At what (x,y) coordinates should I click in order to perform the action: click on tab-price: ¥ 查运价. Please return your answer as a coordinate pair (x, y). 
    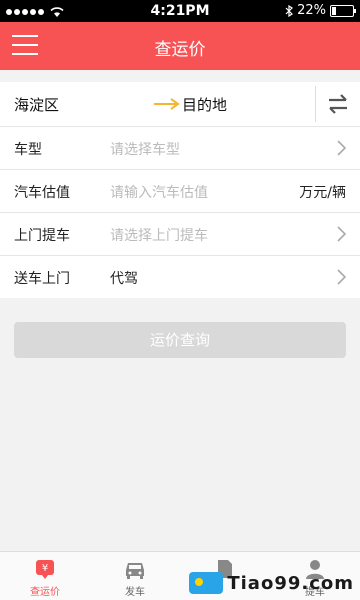
    Looking at the image, I should click on (45, 576).